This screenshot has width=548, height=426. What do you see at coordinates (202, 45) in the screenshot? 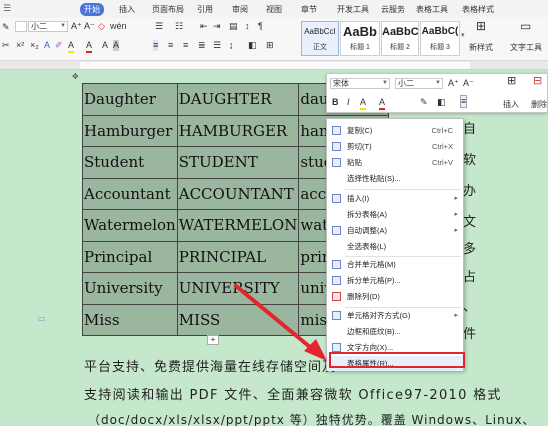
I see `justify-icon: ≣` at bounding box center [202, 45].